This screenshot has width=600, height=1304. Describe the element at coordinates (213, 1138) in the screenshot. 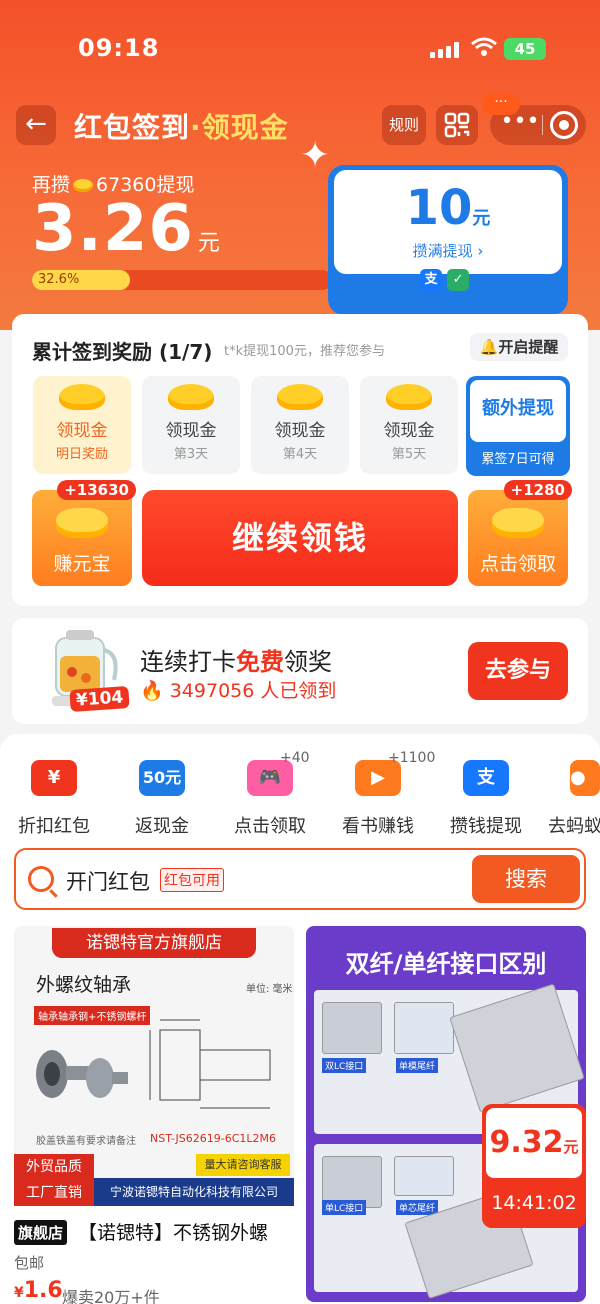

I see `image-code: NST-JS62619-6C1L2M6` at that location.